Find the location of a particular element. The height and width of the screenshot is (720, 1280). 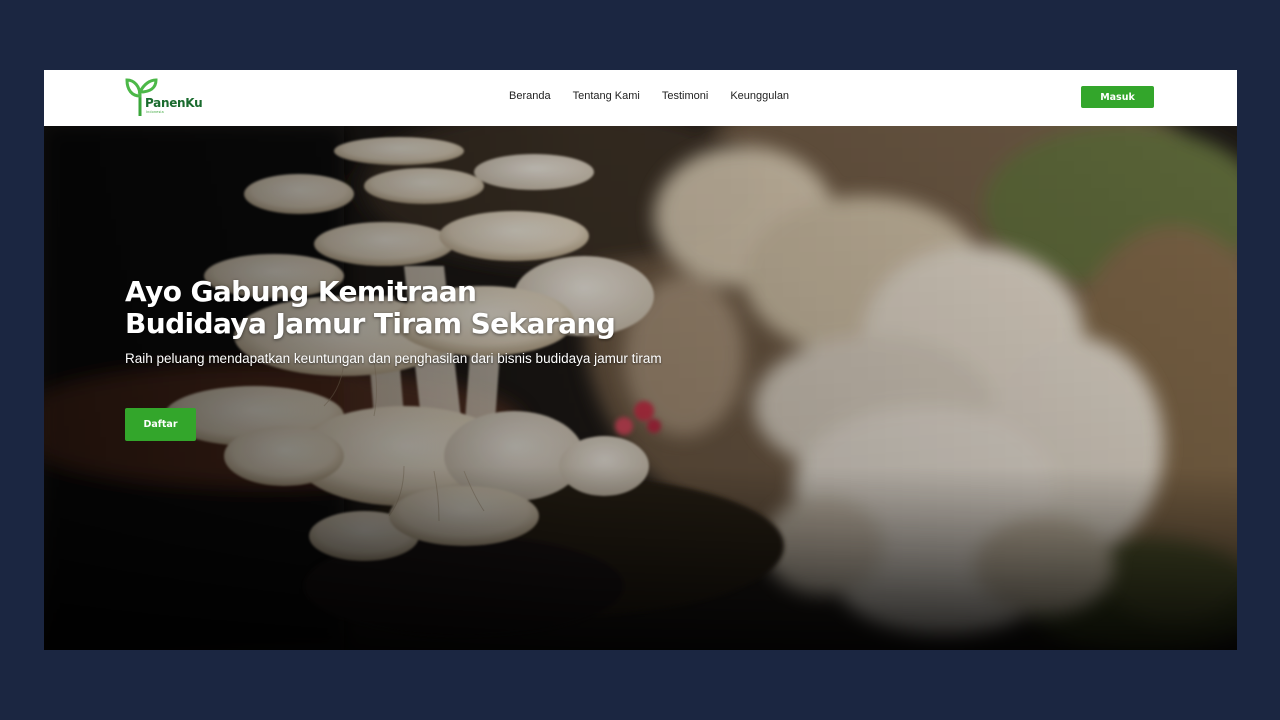

hero-title-line-2: Budidaya Jamur Tiram Sekarang is located at coordinates (370, 323).